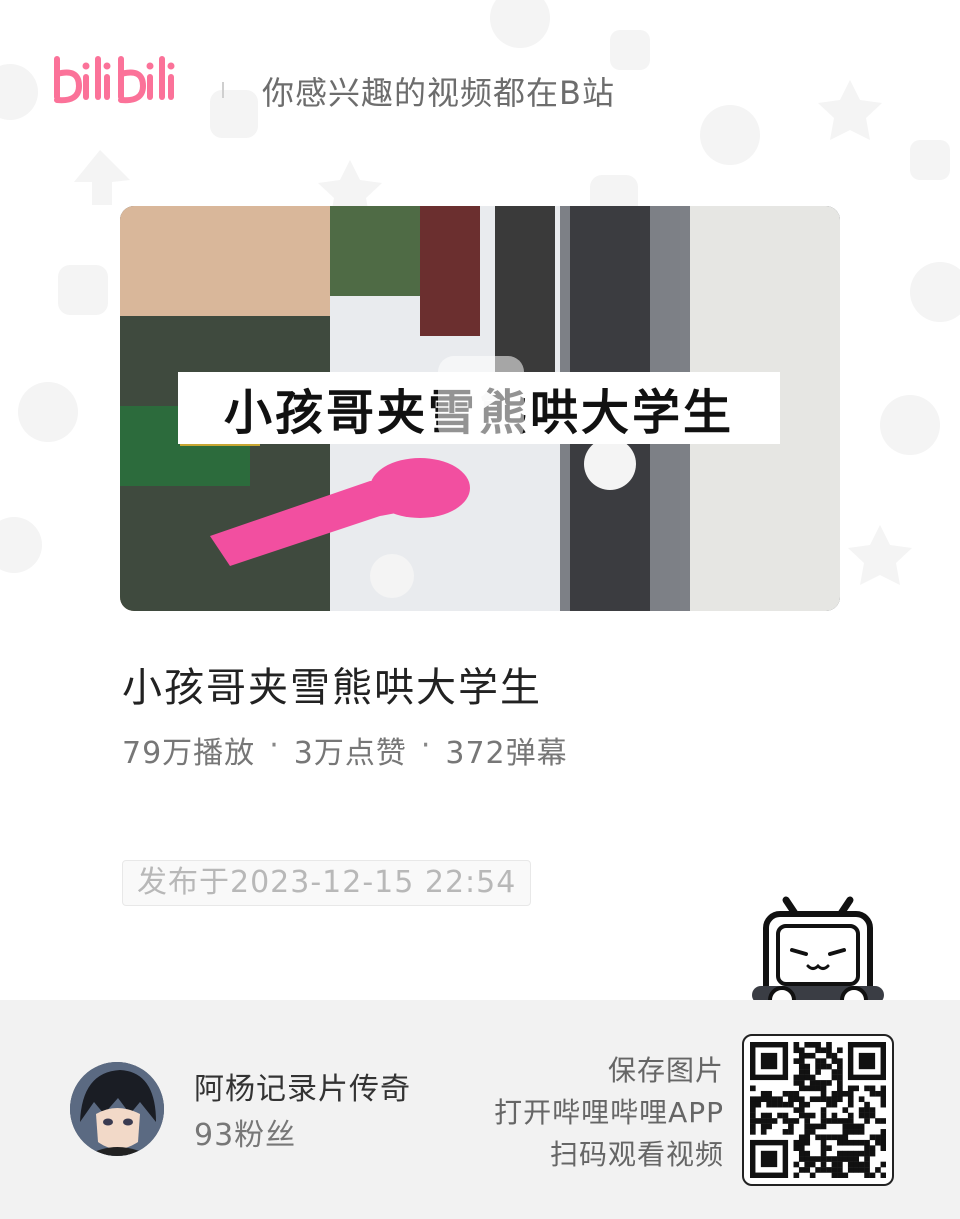  What do you see at coordinates (118, 81) in the screenshot?
I see `bilibili-logo` at bounding box center [118, 81].